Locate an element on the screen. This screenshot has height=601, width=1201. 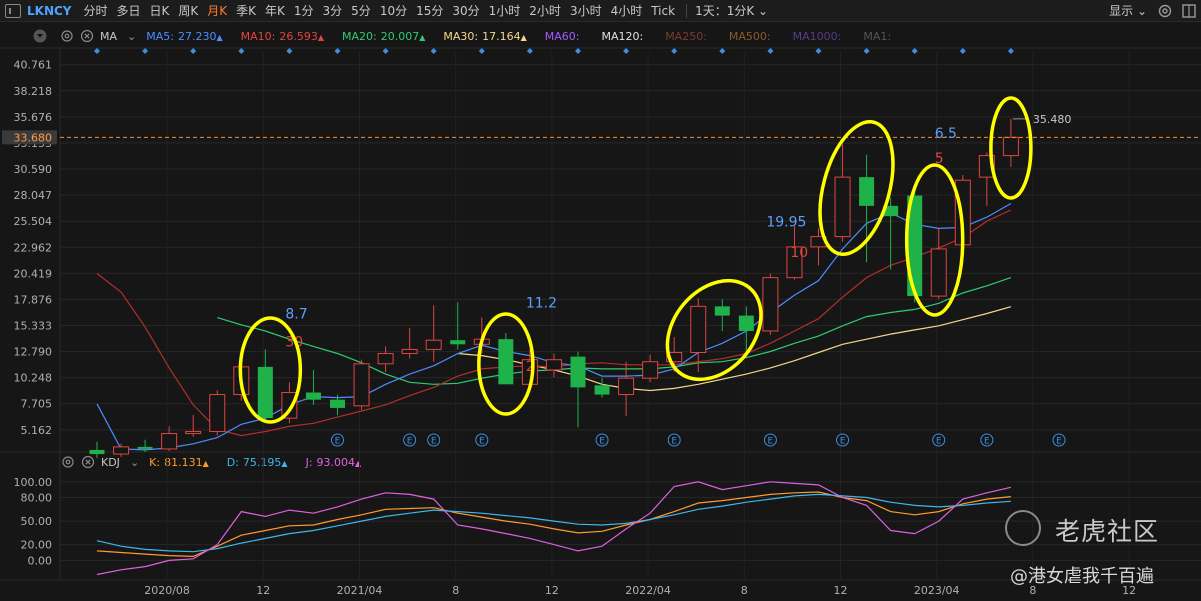
y-tick-label: 25.504 is located at coordinates (33, 221).